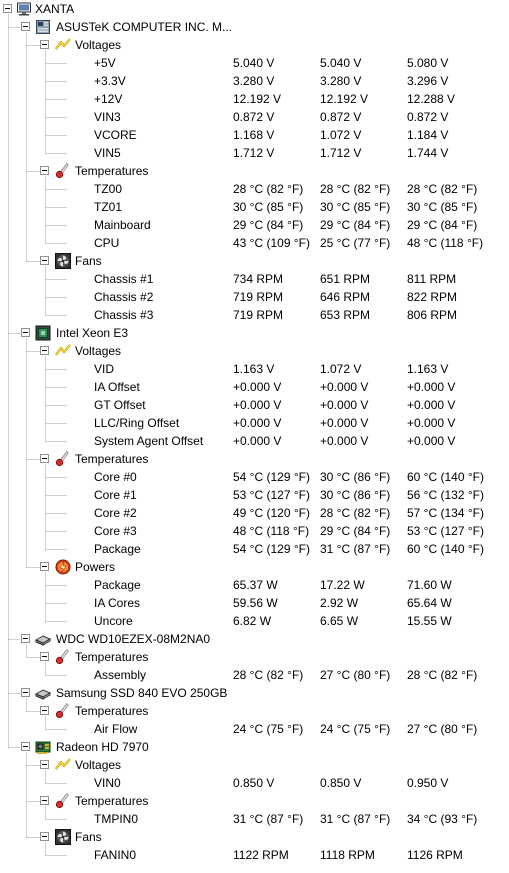 Image resolution: width=509 pixels, height=873 pixels. I want to click on value-current: 12.192 V, so click(257, 99).